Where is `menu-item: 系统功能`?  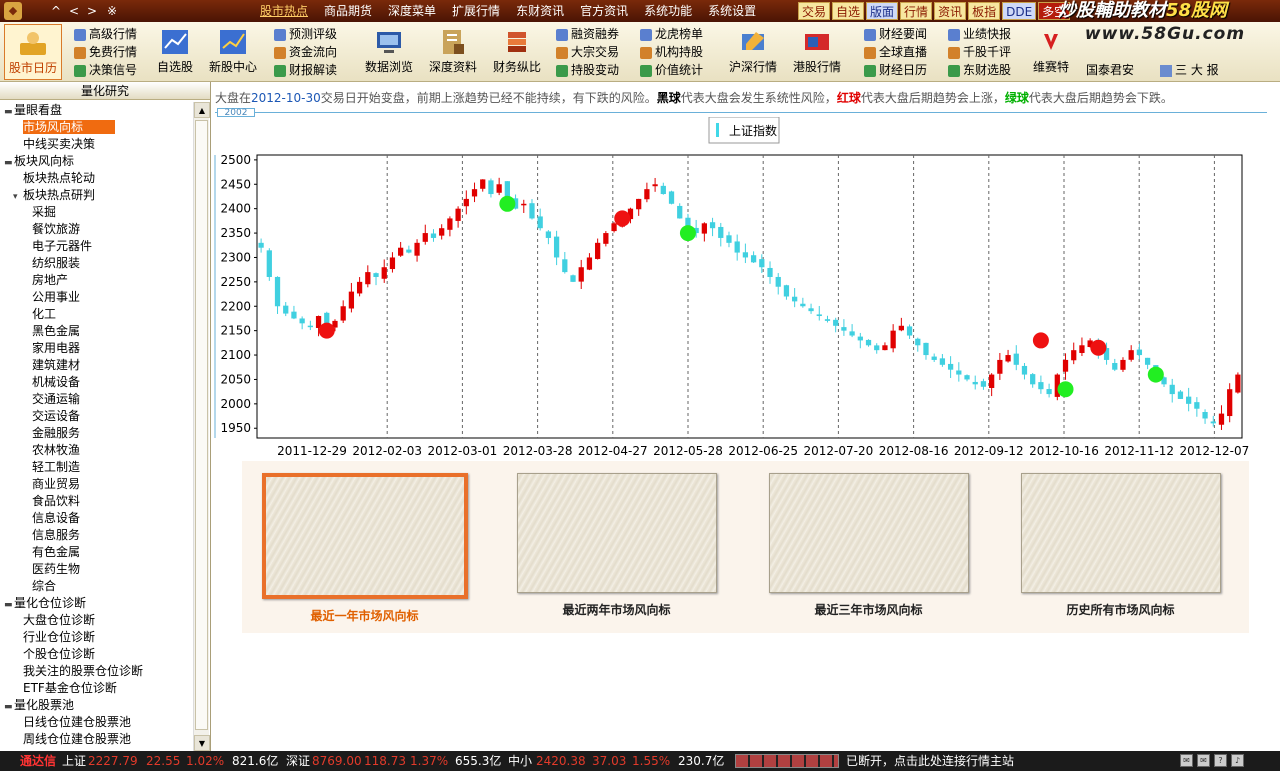
menu-item: 系统功能 is located at coordinates (668, 11).